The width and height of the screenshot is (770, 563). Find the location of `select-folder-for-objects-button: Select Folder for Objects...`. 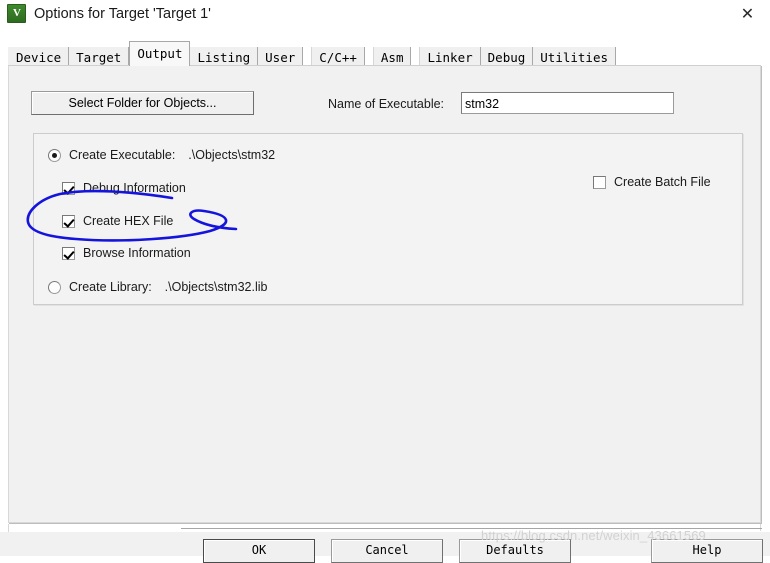

select-folder-for-objects-button: Select Folder for Objects... is located at coordinates (142, 103).